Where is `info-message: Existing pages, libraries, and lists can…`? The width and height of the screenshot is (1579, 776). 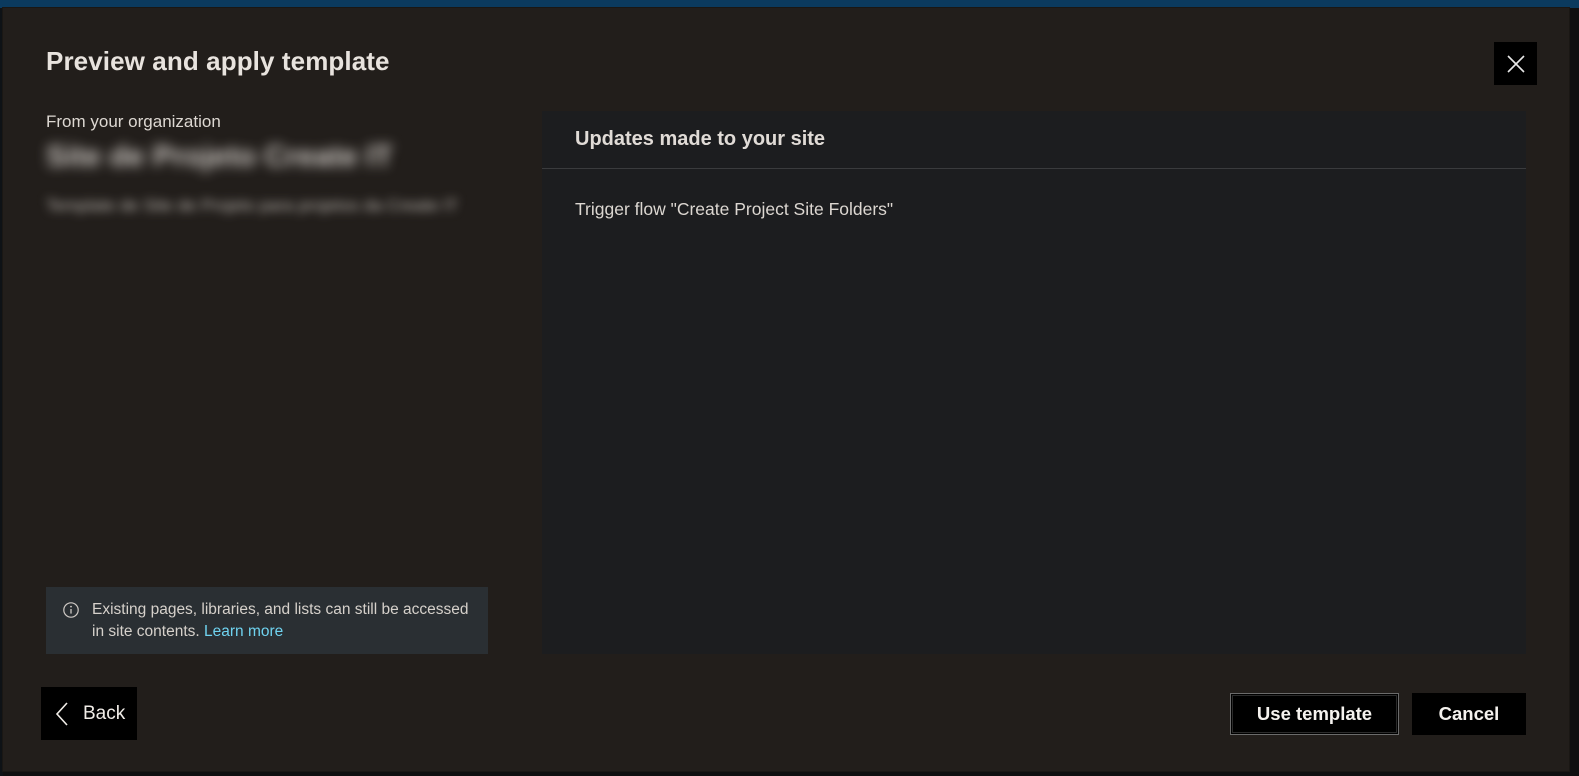
info-message: Existing pages, libraries, and lists can… is located at coordinates (267, 620).